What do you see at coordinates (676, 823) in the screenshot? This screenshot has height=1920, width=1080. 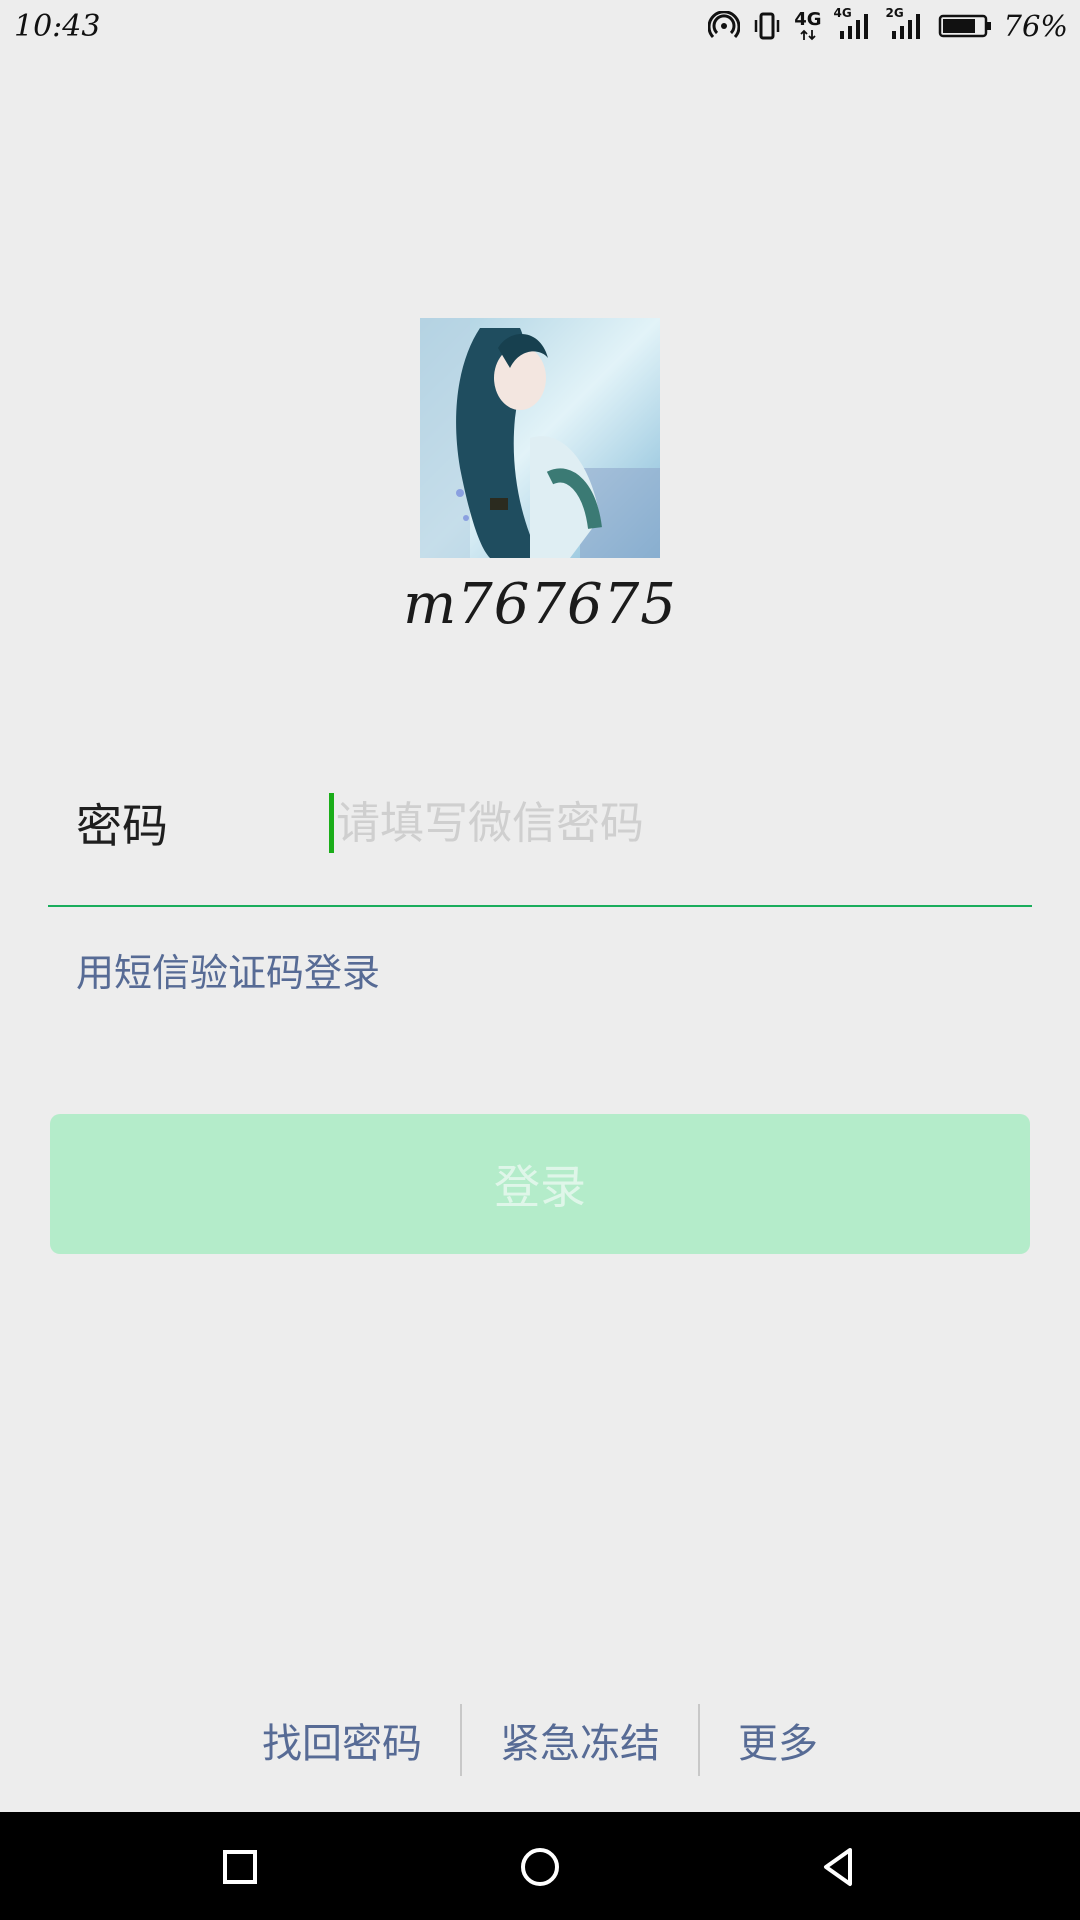 I see `password-input` at bounding box center [676, 823].